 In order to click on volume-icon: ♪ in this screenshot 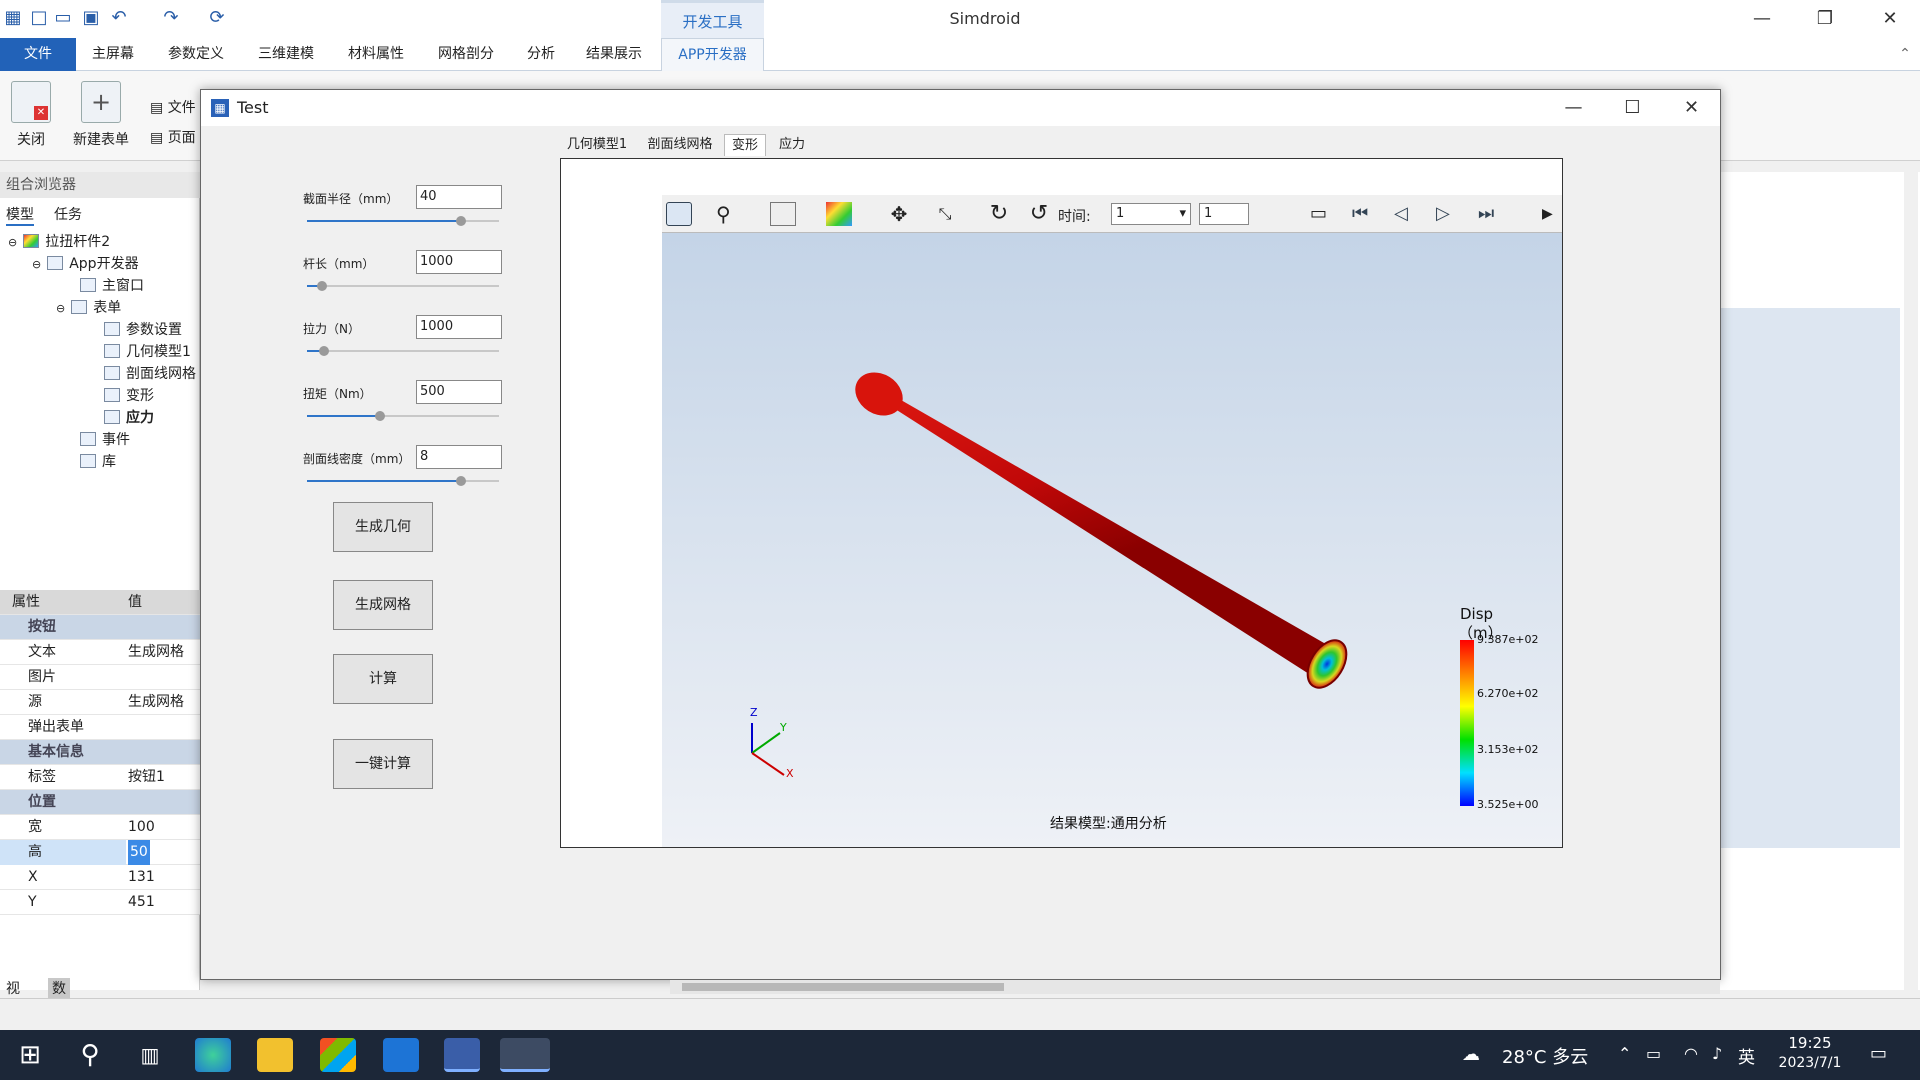, I will do `click(1717, 1053)`.